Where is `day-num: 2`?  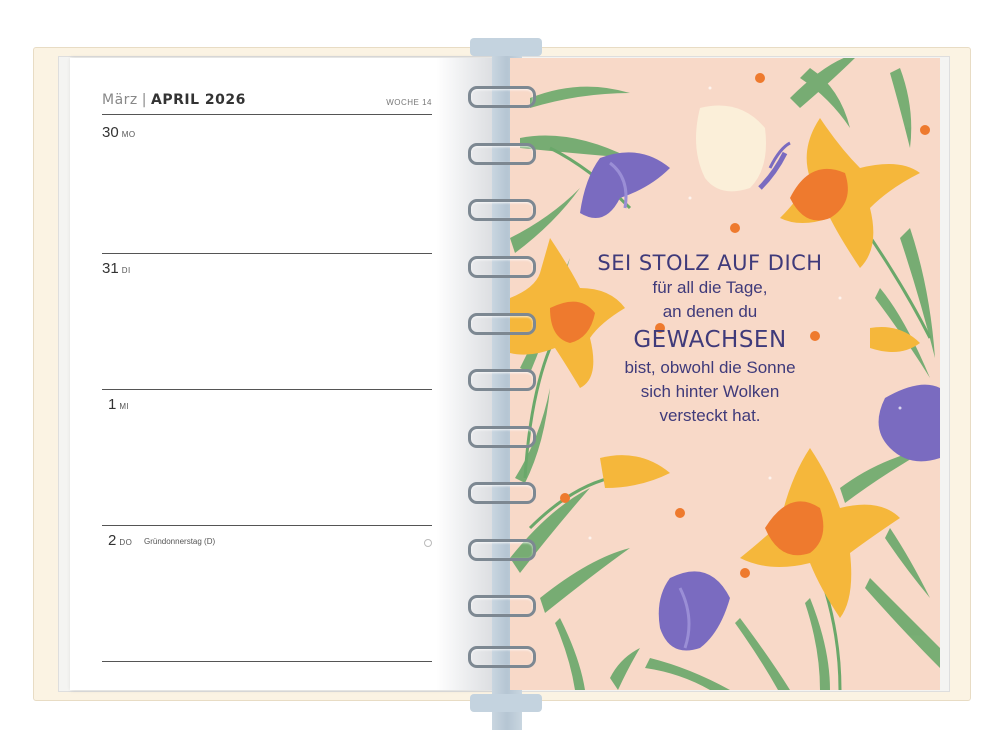 day-num: 2 is located at coordinates (112, 540).